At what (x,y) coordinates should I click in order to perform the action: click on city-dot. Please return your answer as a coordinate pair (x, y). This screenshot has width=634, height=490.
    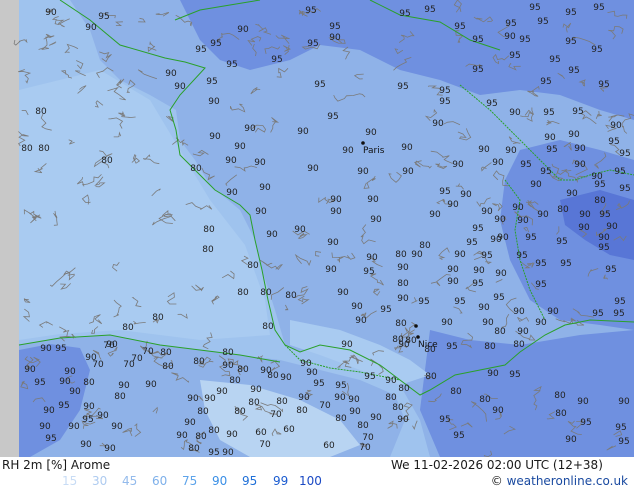
    Looking at the image, I should click on (416, 326).